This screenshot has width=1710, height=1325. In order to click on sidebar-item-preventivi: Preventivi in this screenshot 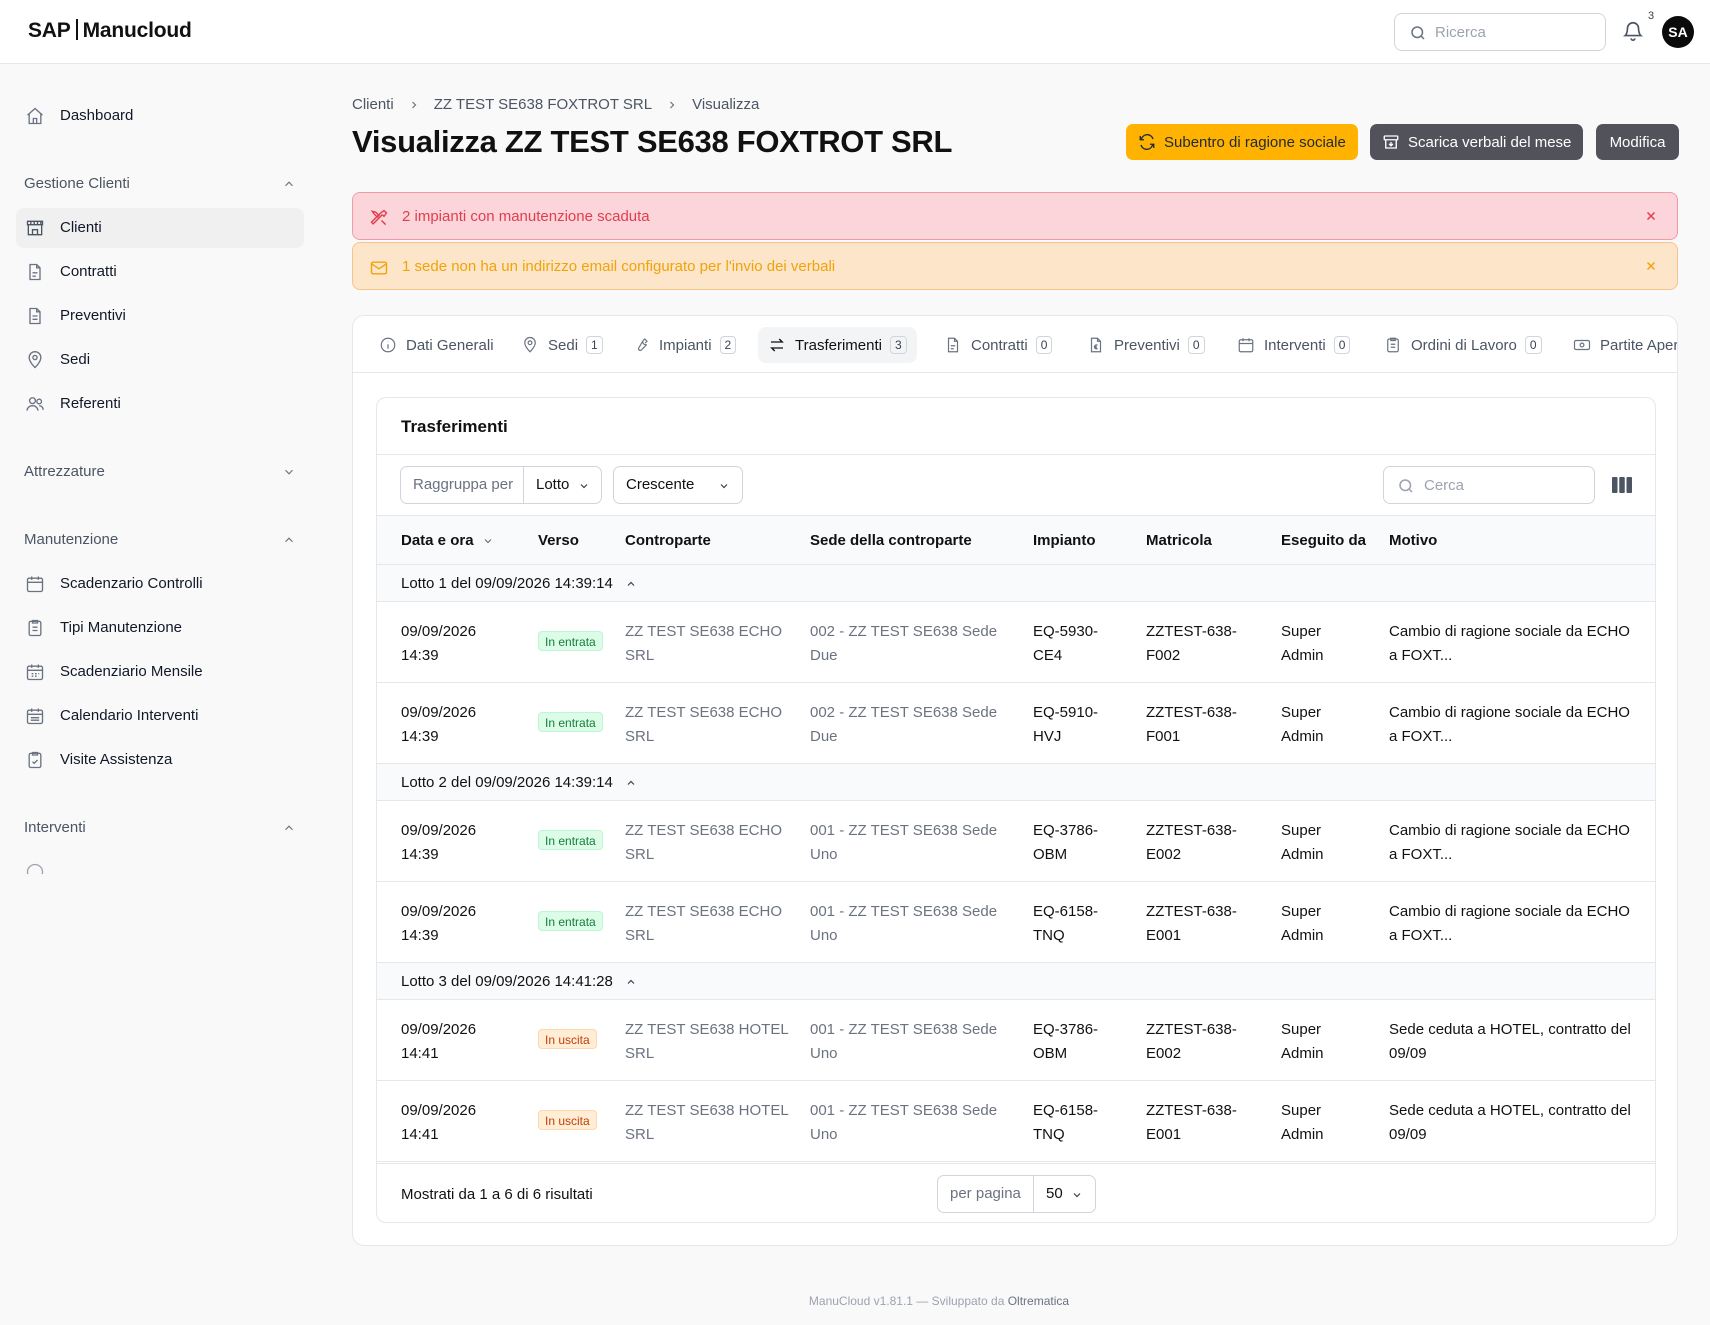, I will do `click(160, 316)`.